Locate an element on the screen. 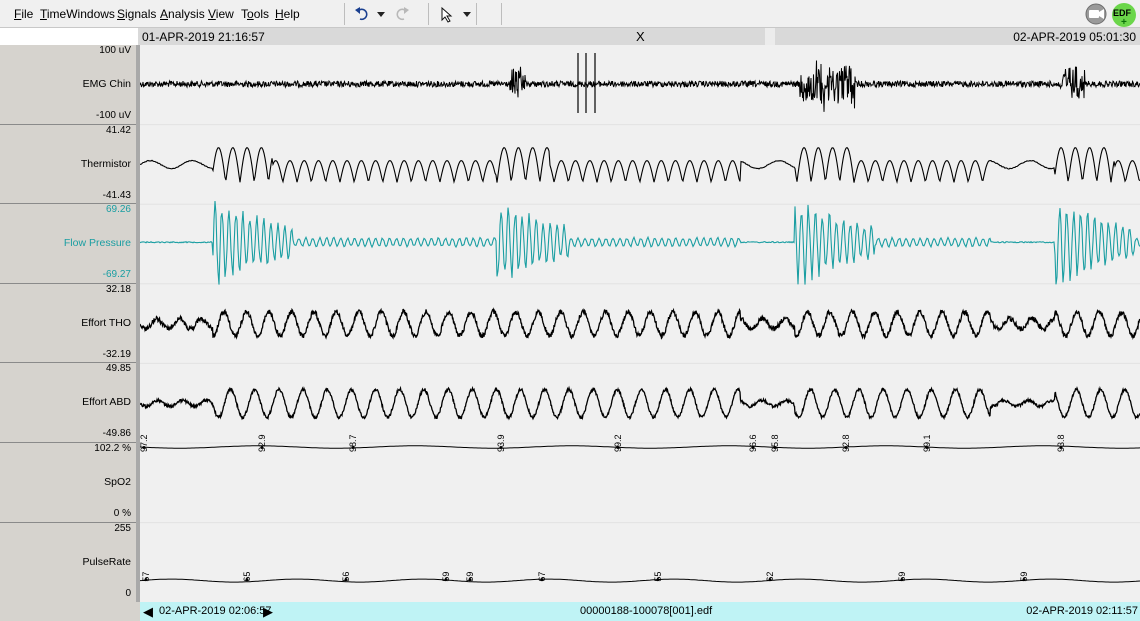 This screenshot has width=1140, height=621. signal-min-label: -100 uV is located at coordinates (113, 115).